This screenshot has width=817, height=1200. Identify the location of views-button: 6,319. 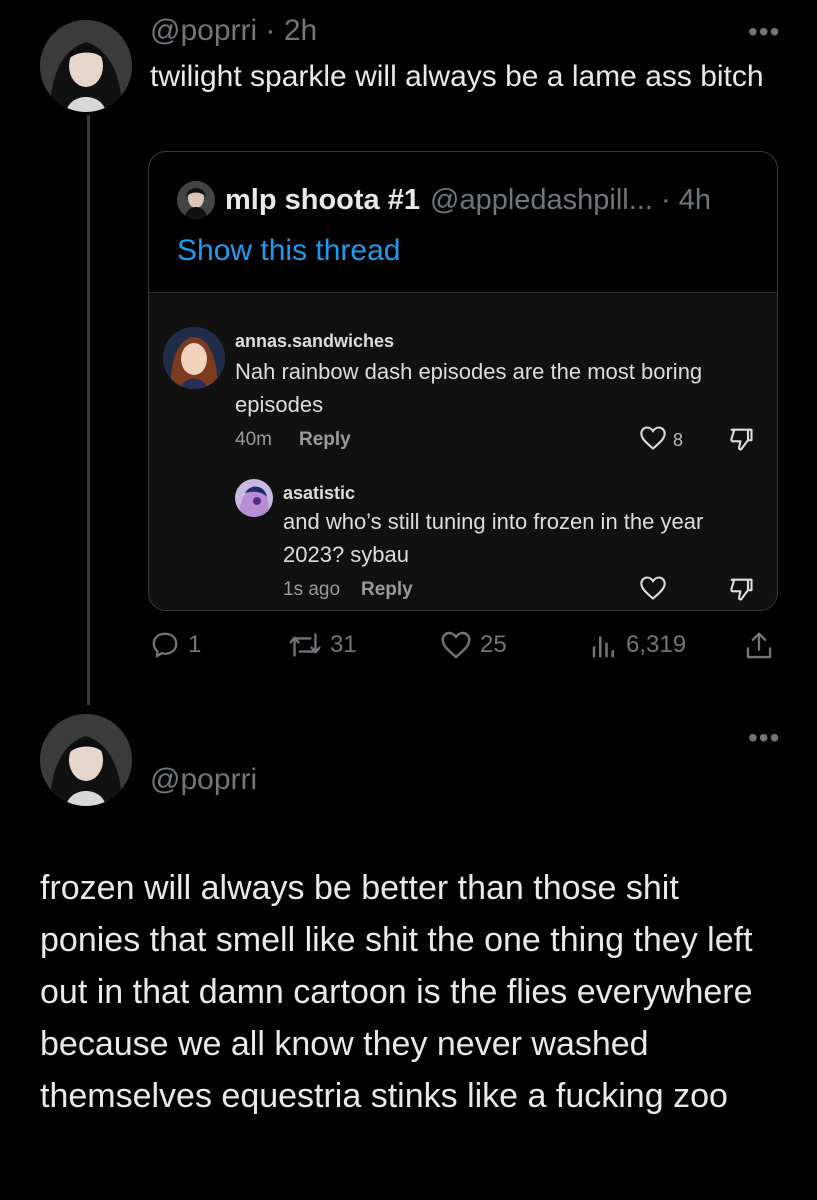
(638, 645).